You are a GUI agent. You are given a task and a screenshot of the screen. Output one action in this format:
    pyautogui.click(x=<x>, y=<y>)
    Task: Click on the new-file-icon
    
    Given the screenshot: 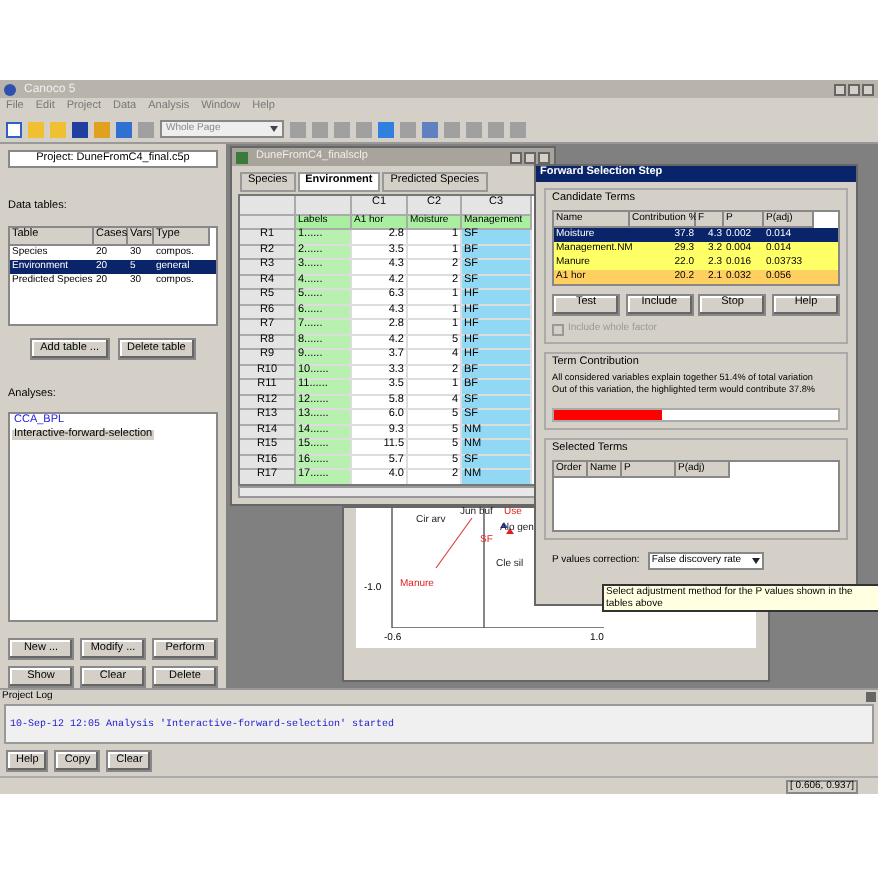 What is the action you would take?
    pyautogui.click(x=14, y=129)
    